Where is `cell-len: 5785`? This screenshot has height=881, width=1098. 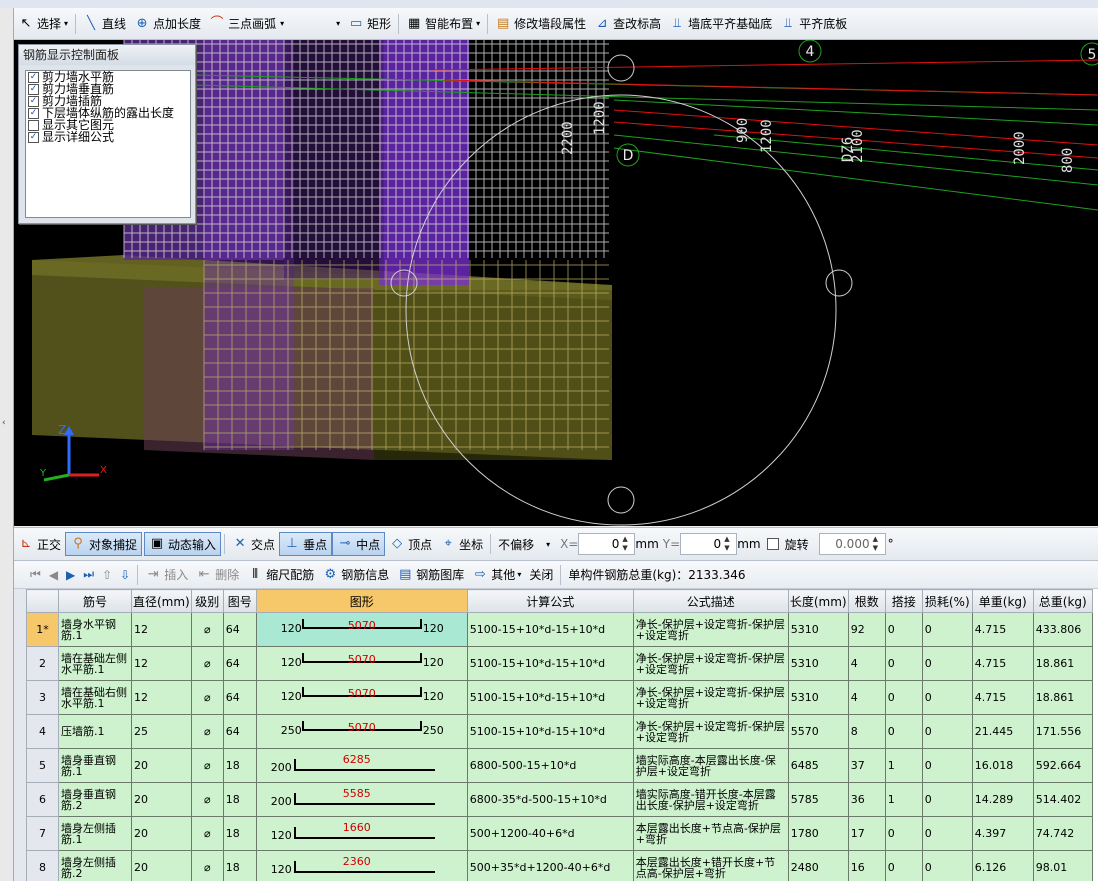
cell-len: 5785 is located at coordinates (818, 799).